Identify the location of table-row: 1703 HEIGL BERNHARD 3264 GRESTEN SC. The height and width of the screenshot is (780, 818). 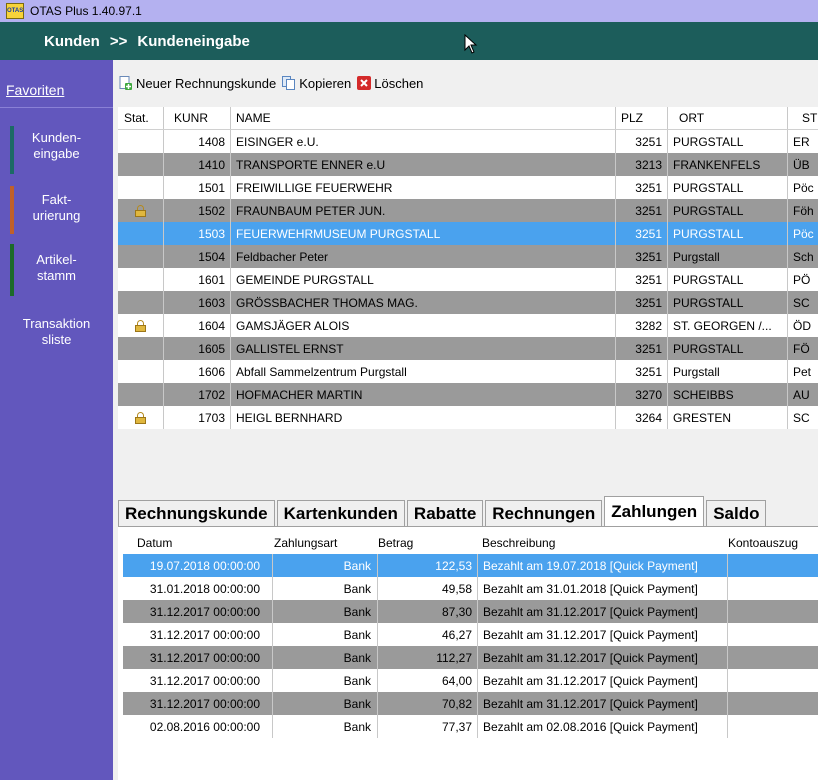
(468, 417).